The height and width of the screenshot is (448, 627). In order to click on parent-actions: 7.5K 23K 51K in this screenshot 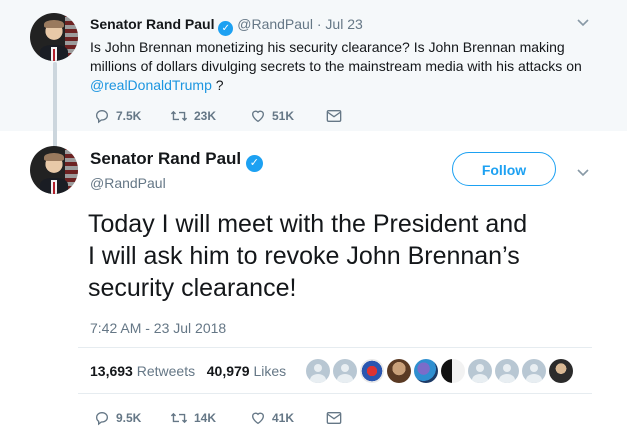, I will do `click(218, 116)`.